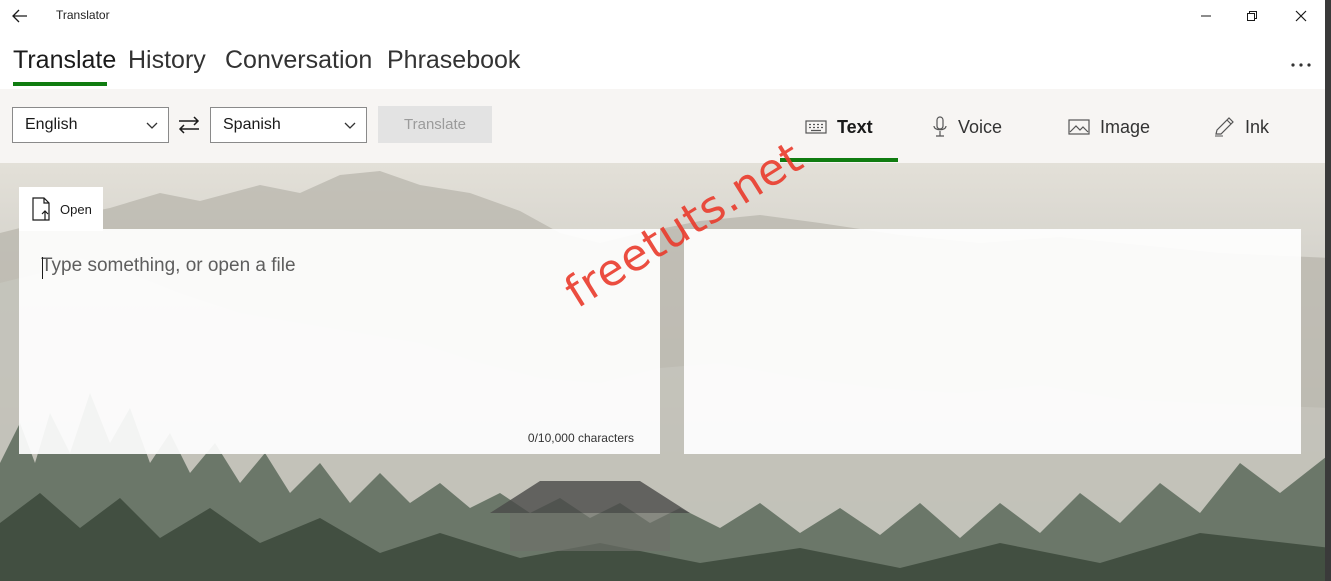 The image size is (1331, 581). I want to click on target-language-value: Spanish, so click(252, 124).